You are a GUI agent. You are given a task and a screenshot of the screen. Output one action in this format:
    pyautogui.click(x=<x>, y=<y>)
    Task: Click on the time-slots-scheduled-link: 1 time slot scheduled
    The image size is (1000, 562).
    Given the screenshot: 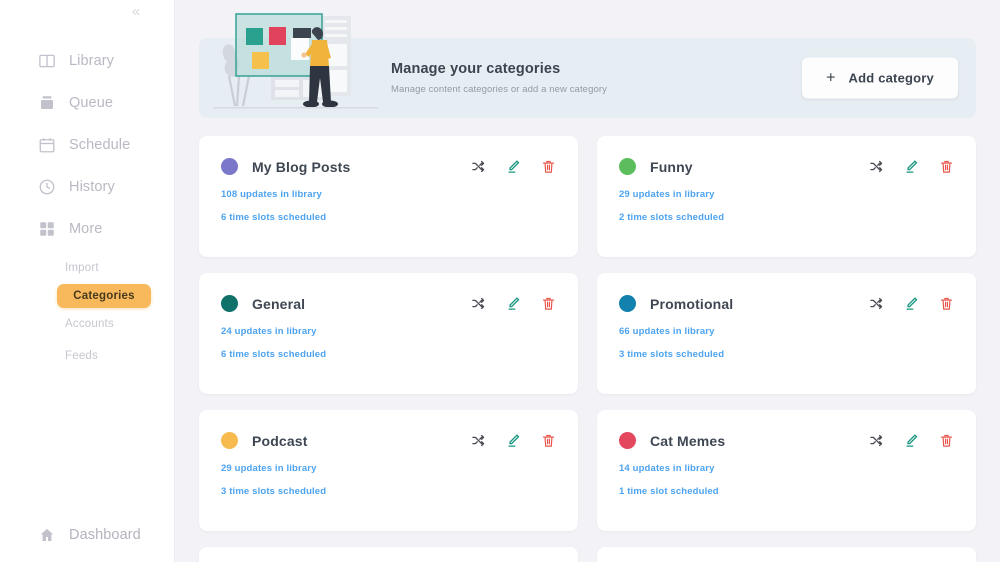 What is the action you would take?
    pyautogui.click(x=786, y=491)
    